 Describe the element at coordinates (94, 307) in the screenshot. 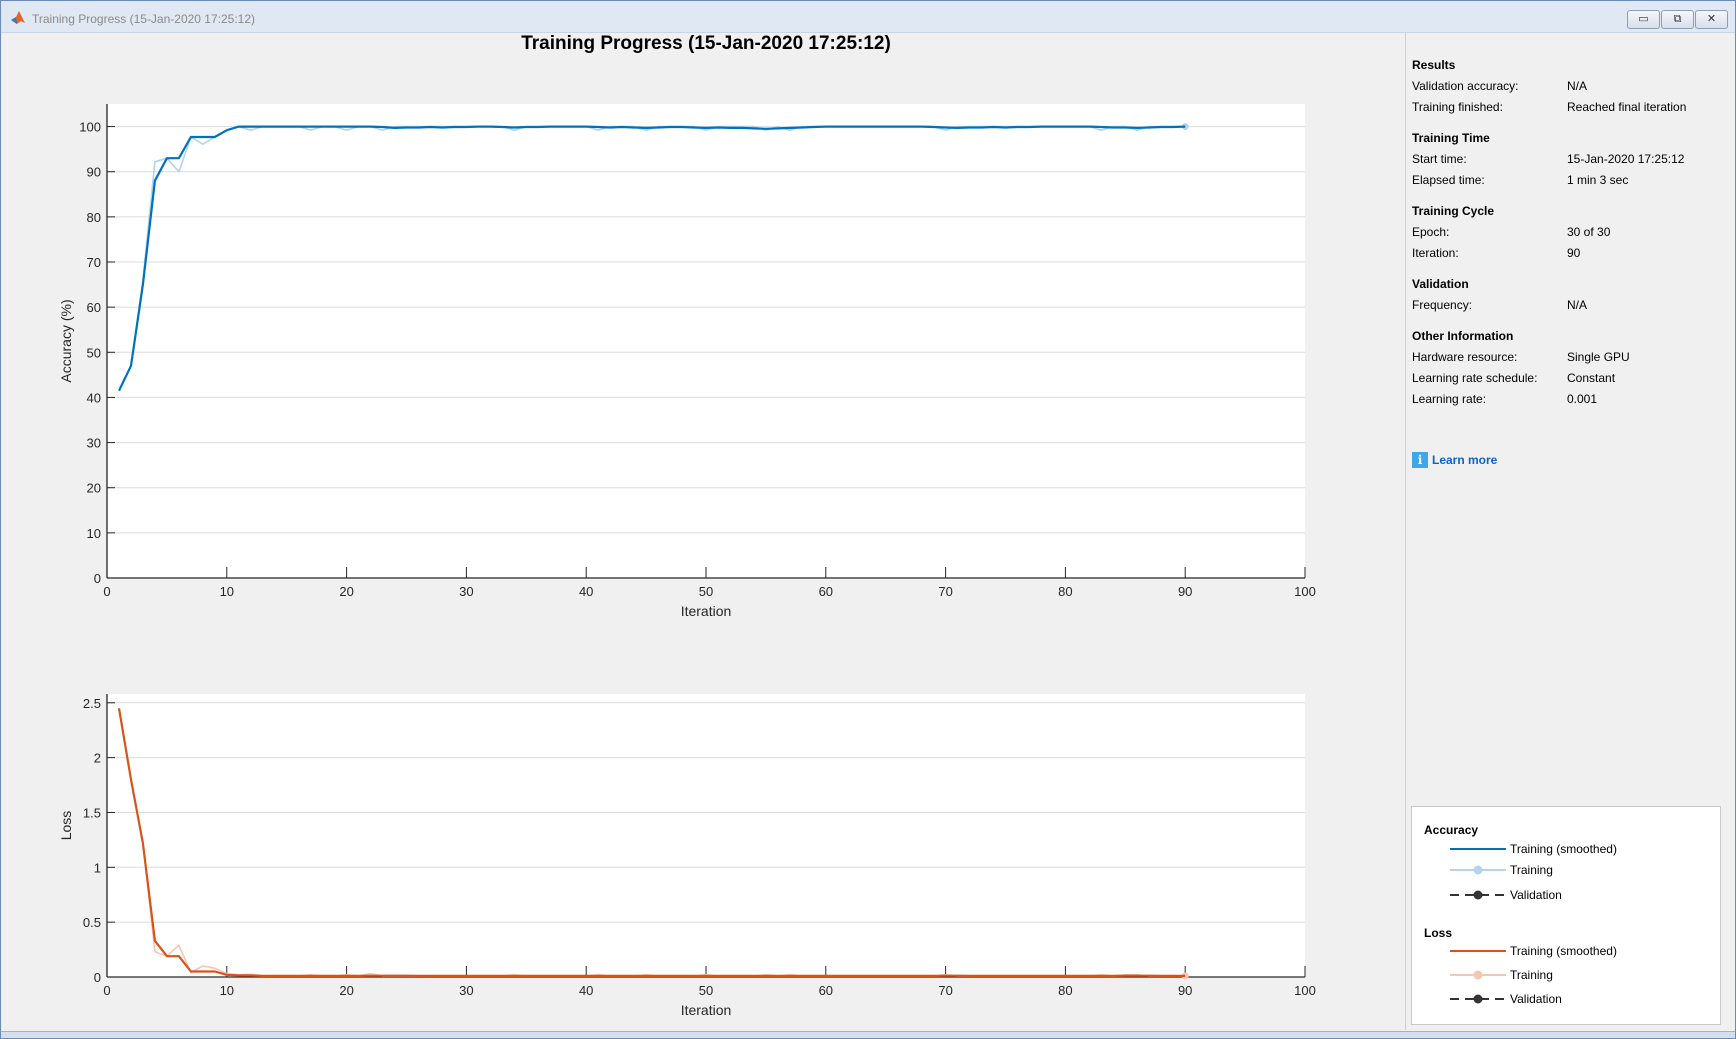

I see `y-tick-label: 60` at that location.